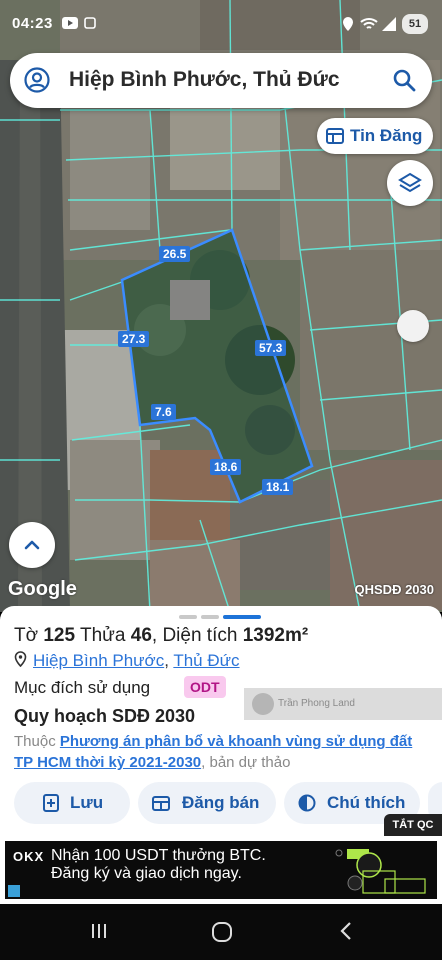 This screenshot has width=442, height=960. What do you see at coordinates (186, 890) in the screenshot?
I see `ad-fine-print` at bounding box center [186, 890].